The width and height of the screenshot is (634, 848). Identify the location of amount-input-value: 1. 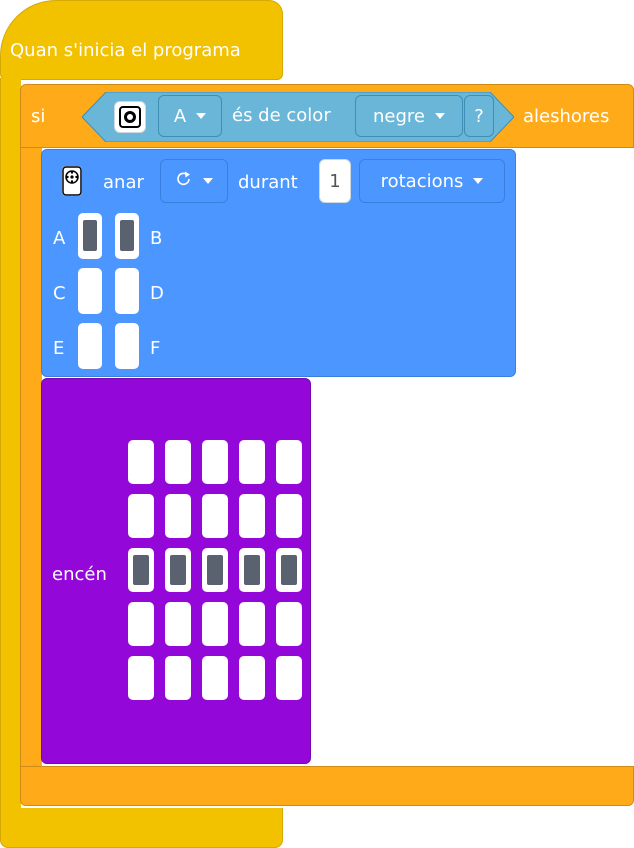
(335, 181).